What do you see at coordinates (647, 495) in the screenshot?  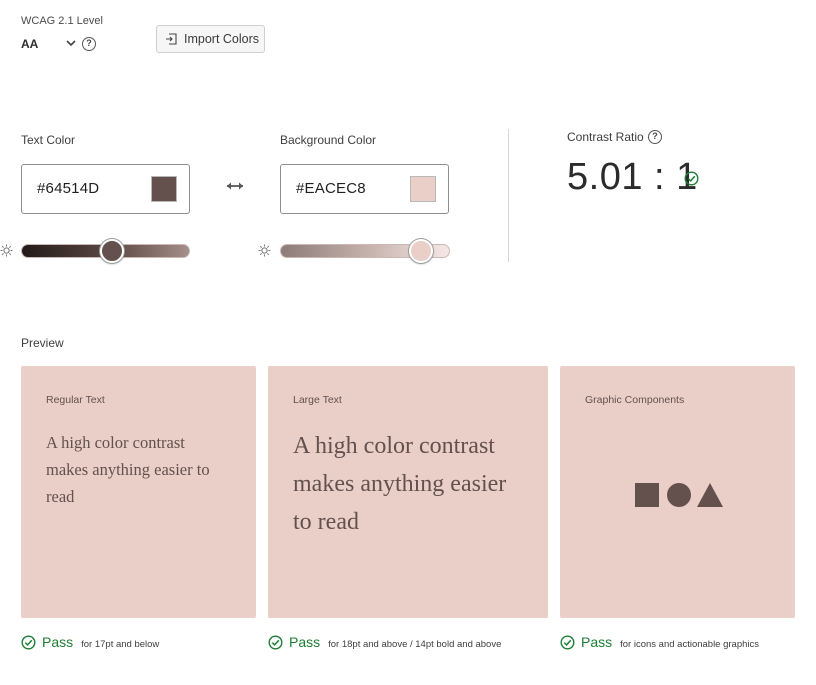 I see `square-icon` at bounding box center [647, 495].